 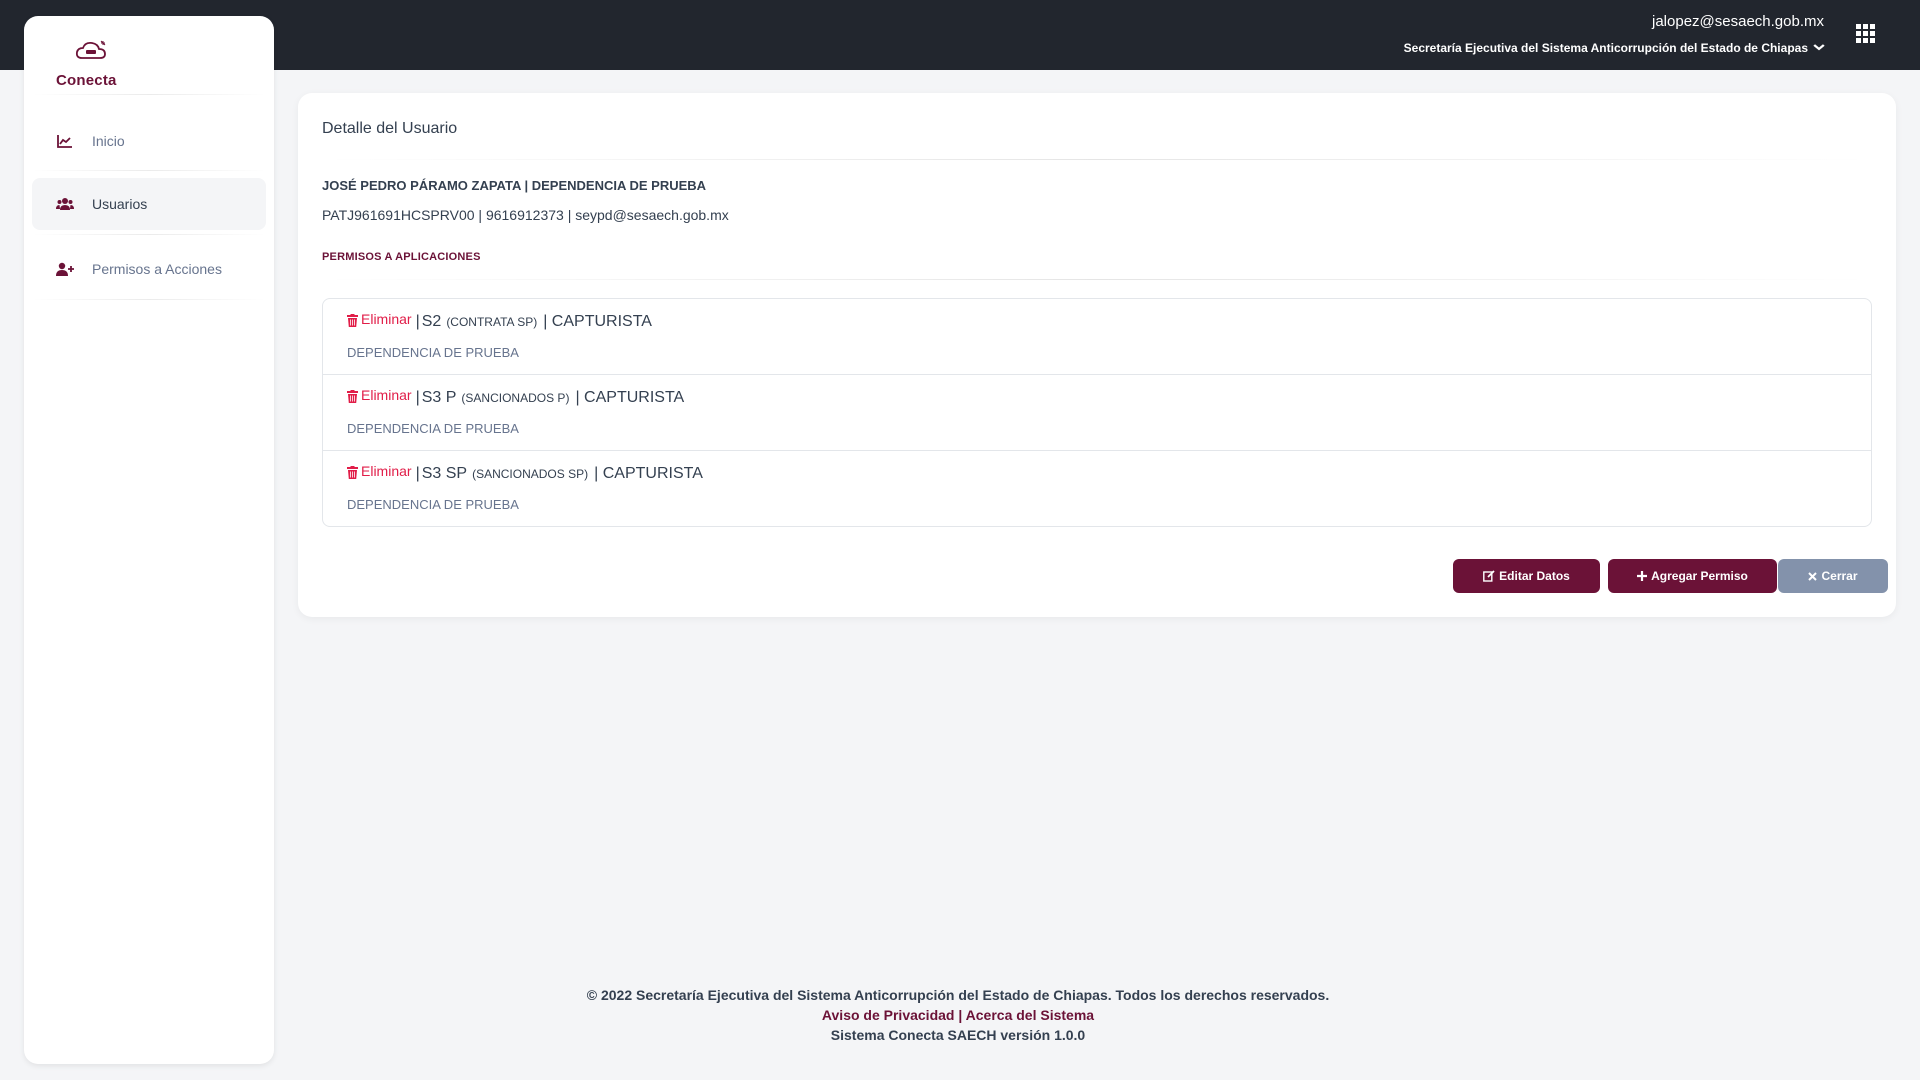 What do you see at coordinates (1866, 33) in the screenshot?
I see `apps-grid-icon` at bounding box center [1866, 33].